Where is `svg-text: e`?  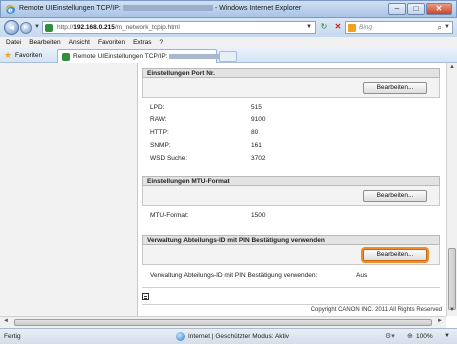 svg-text: e is located at coordinates (10, 11).